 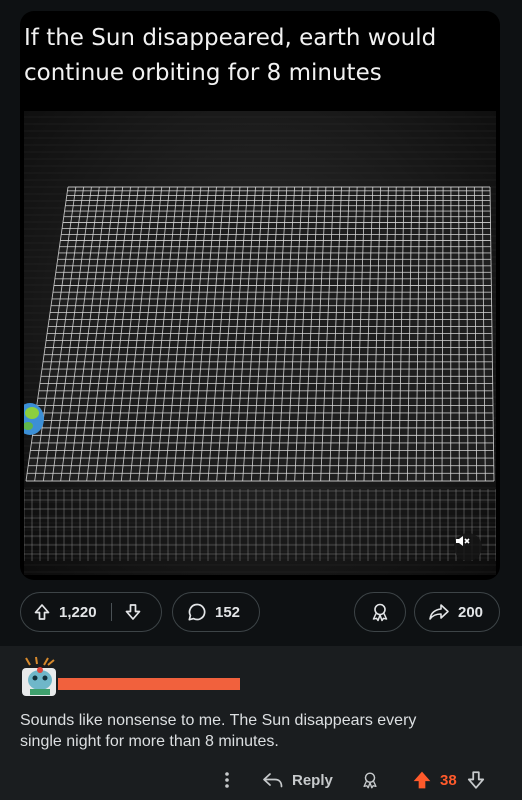 I want to click on share-arrow-icon, so click(x=439, y=612).